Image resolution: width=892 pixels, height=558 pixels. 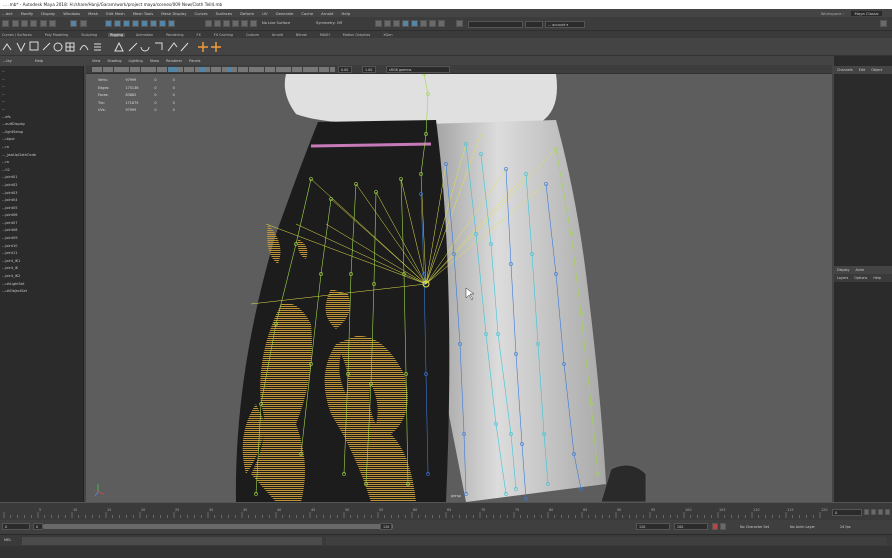 I want to click on select-misc-icon, so click(x=171, y=23).